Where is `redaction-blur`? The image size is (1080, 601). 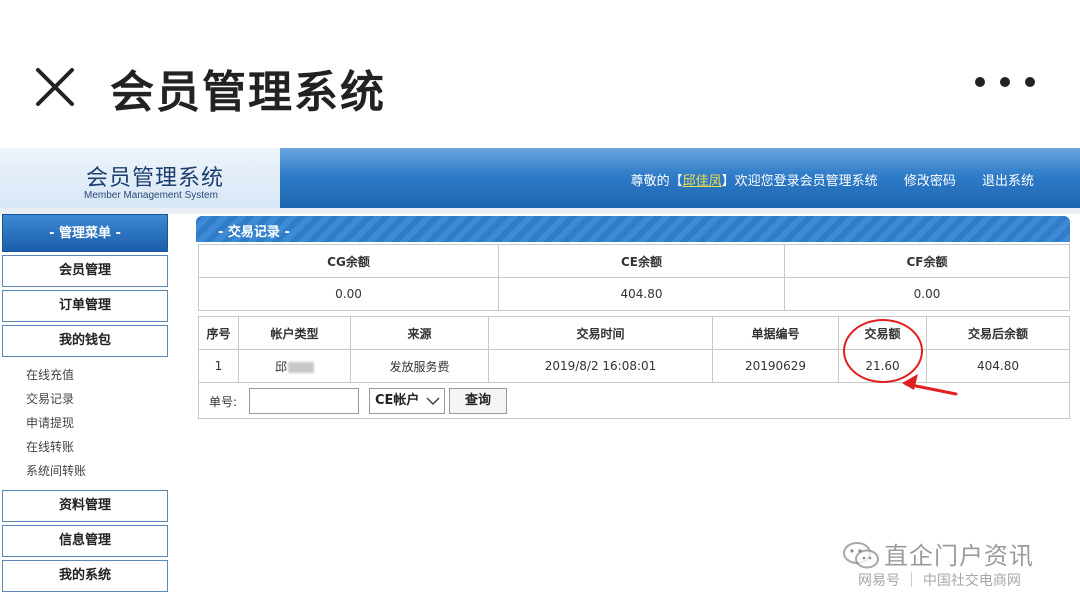
redaction-blur is located at coordinates (301, 367).